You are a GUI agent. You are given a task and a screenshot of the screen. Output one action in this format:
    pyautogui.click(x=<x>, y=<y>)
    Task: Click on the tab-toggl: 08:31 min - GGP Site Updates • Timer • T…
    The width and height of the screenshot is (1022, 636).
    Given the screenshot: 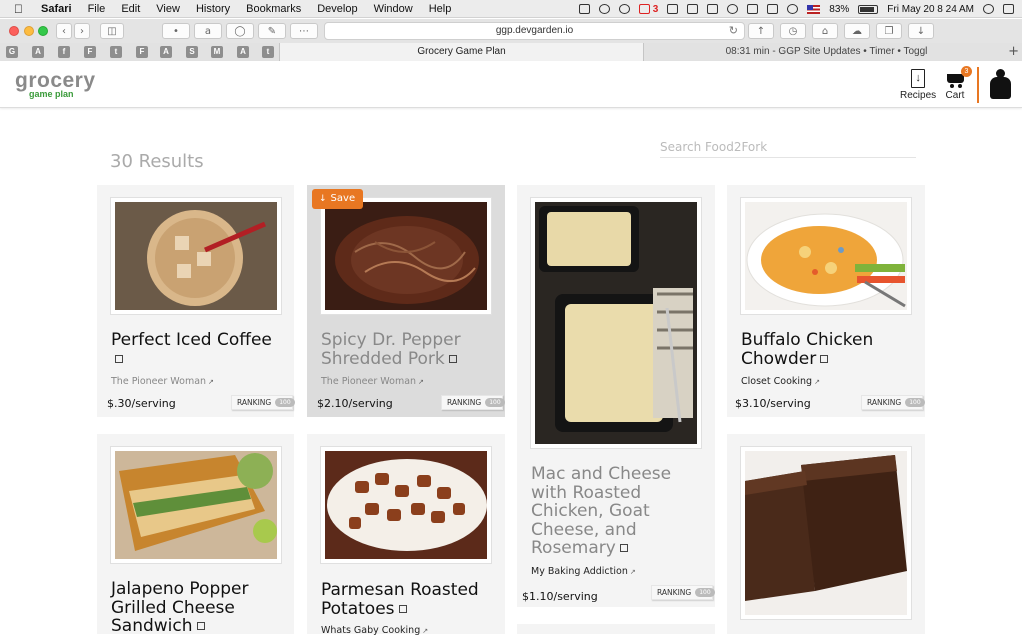 What is the action you would take?
    pyautogui.click(x=826, y=52)
    